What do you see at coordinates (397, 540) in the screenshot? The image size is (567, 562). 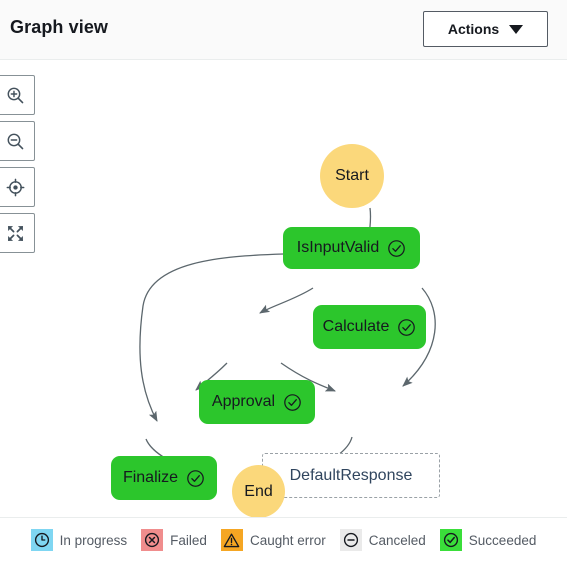 I see `legend-label: Canceled` at bounding box center [397, 540].